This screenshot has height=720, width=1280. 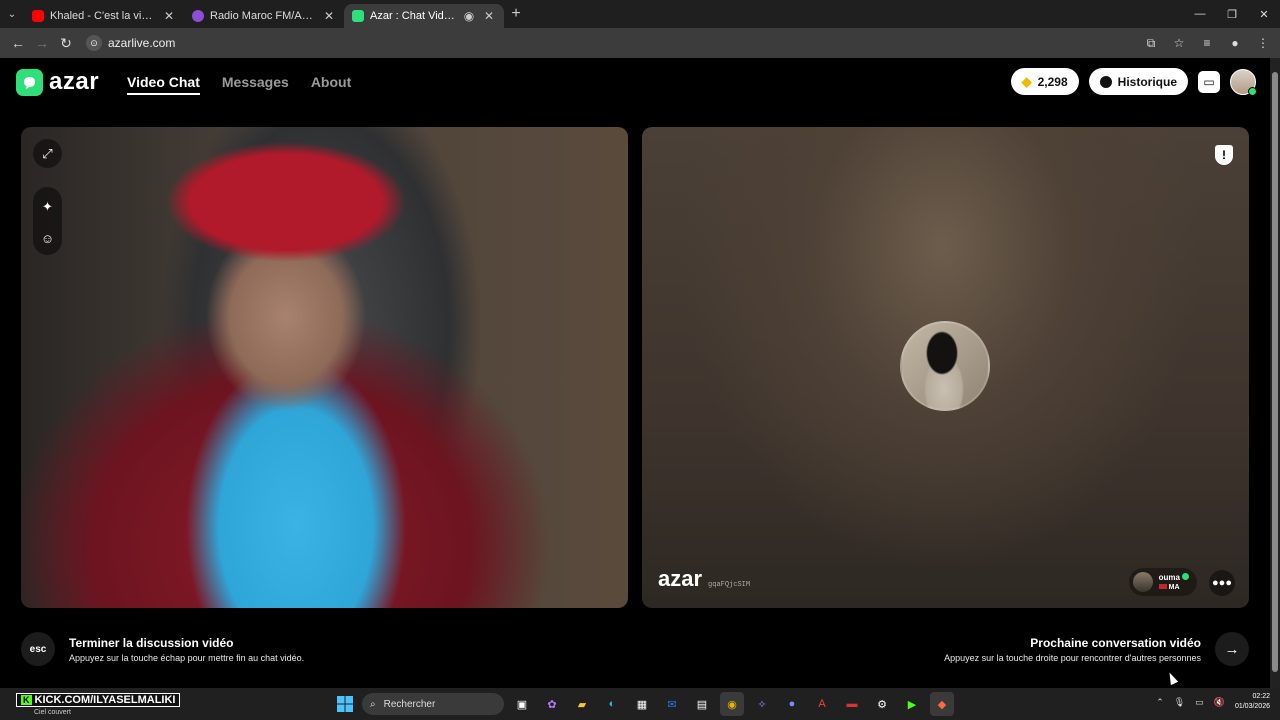 I want to click on back-icon: ←, so click(x=18, y=43).